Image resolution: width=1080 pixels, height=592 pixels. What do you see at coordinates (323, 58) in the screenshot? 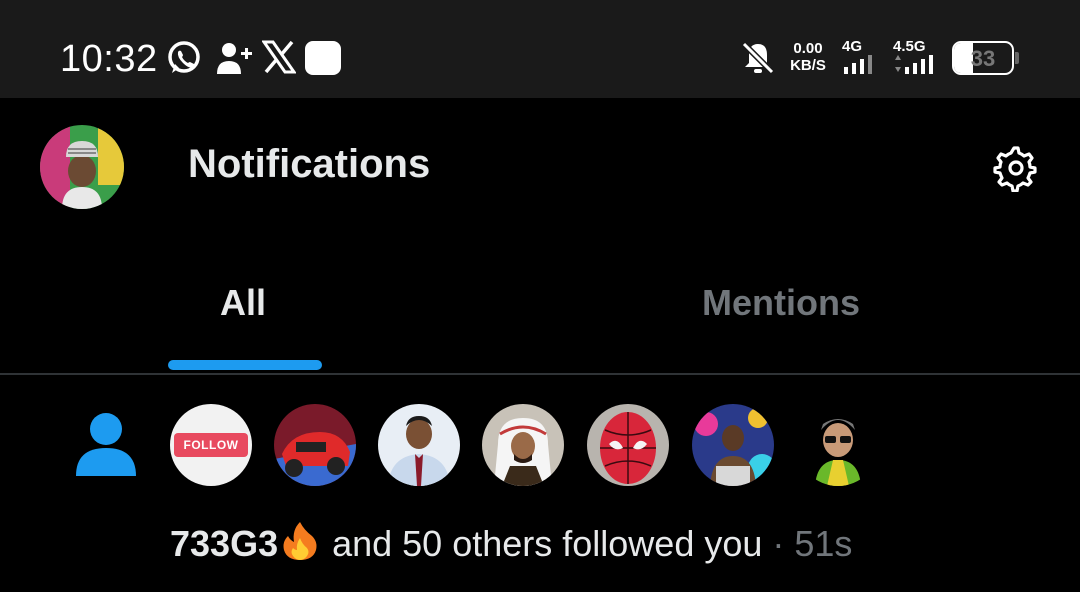
I see `app-notification-icon` at bounding box center [323, 58].